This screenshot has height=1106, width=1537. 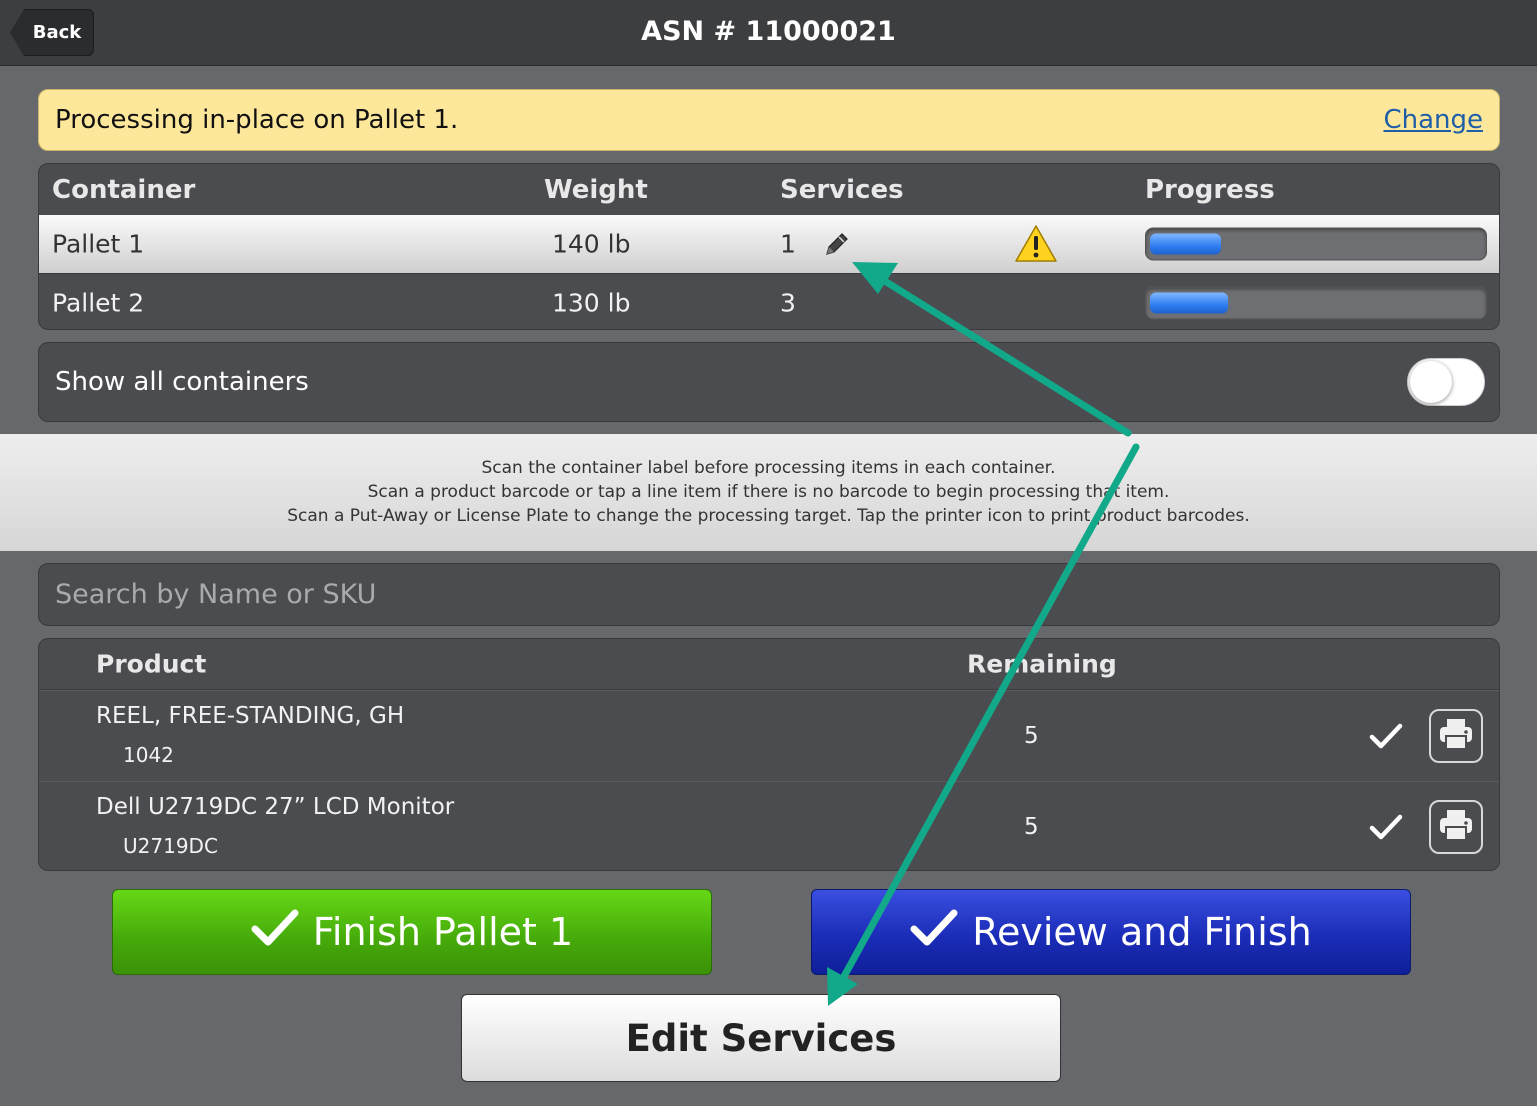 I want to click on page-title: ASN # 11000021, so click(x=768, y=31).